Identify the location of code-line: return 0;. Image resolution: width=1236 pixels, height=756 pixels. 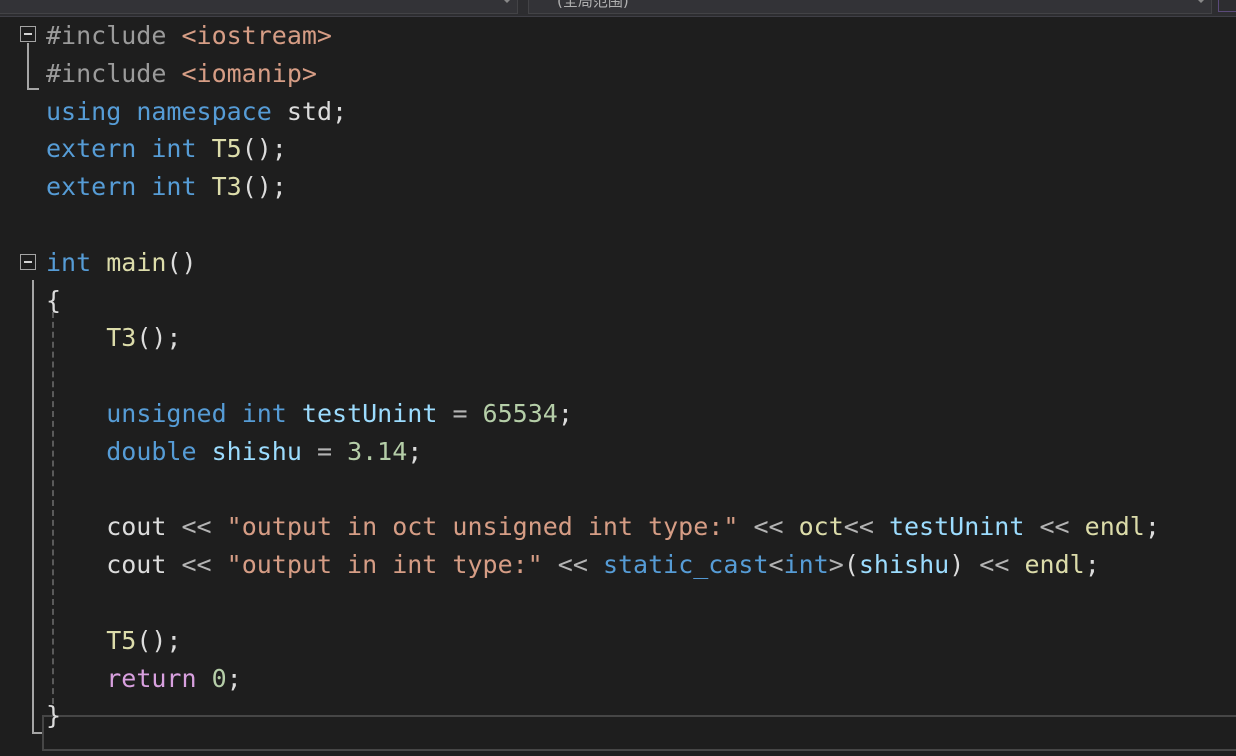
(144, 679).